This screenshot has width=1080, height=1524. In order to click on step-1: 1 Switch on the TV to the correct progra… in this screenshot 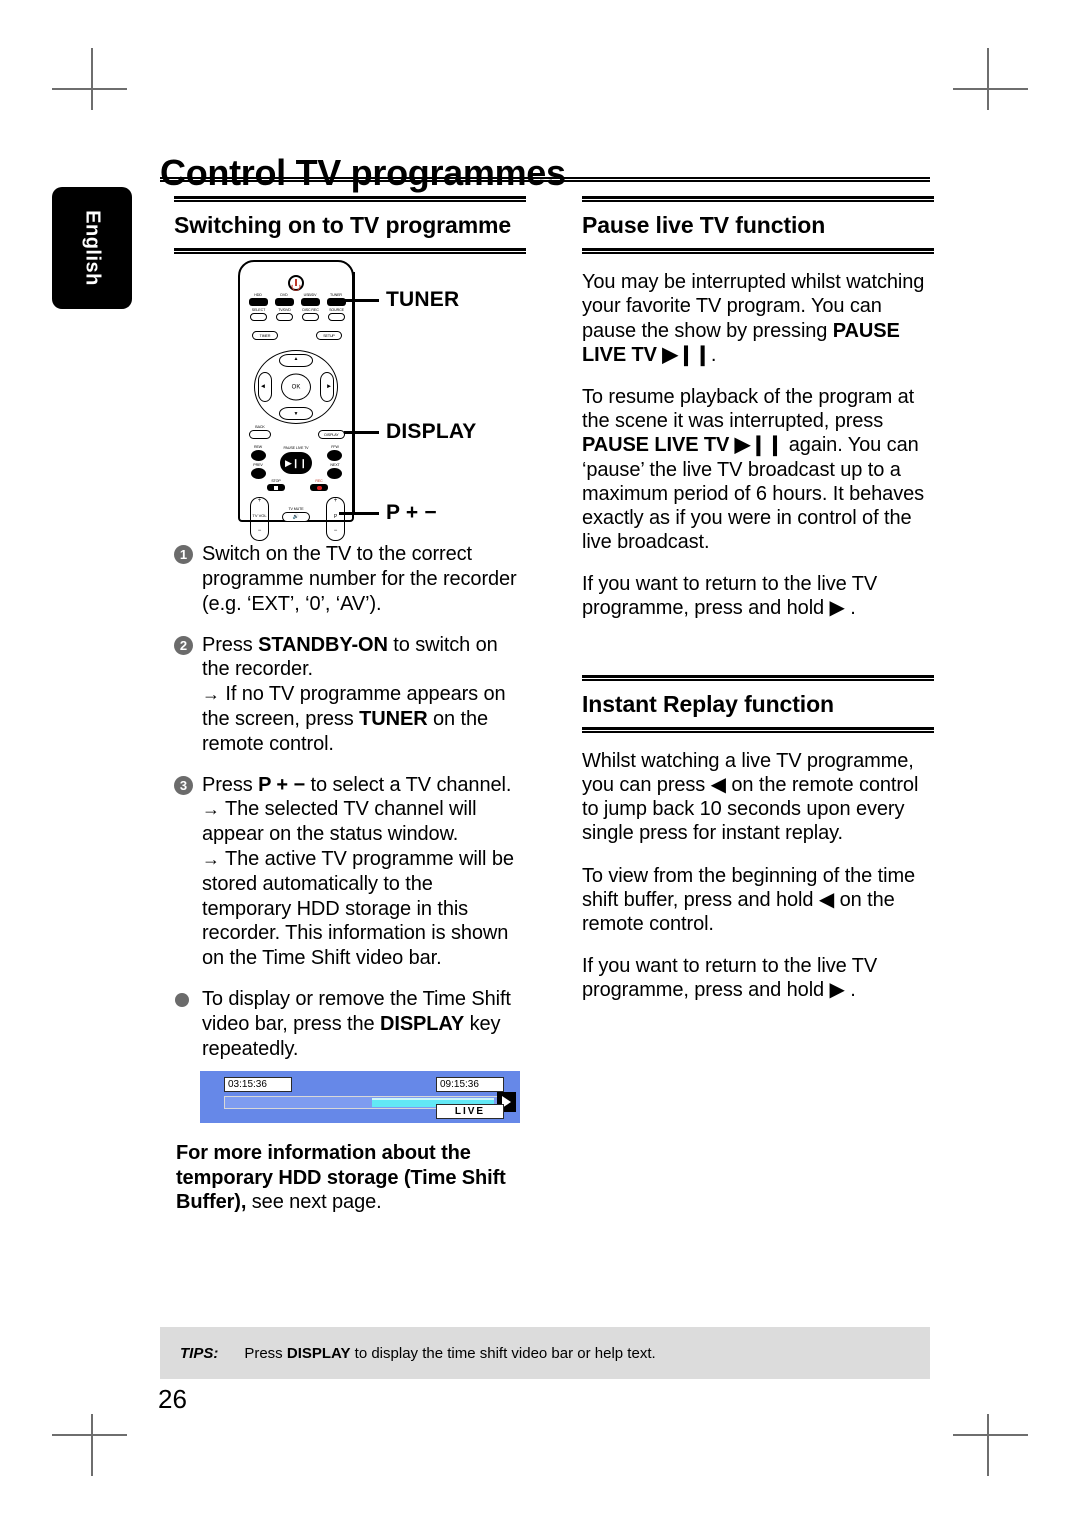, I will do `click(350, 579)`.